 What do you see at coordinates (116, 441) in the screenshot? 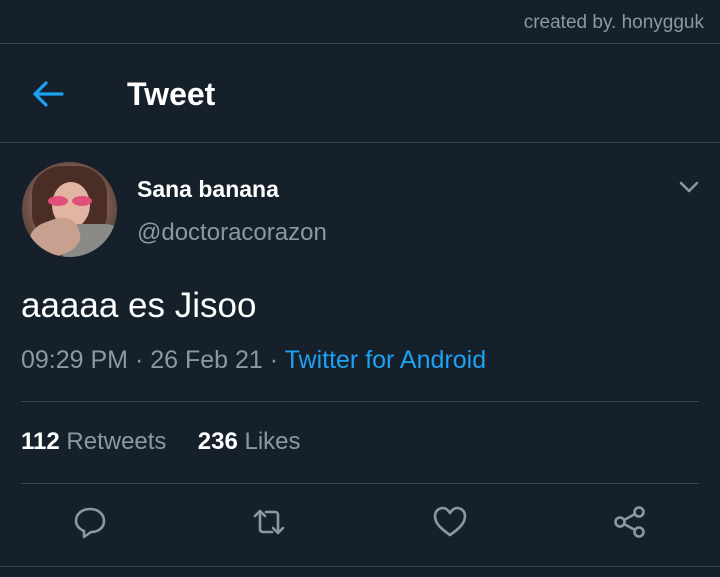
I see `retweets-label: Retweets` at bounding box center [116, 441].